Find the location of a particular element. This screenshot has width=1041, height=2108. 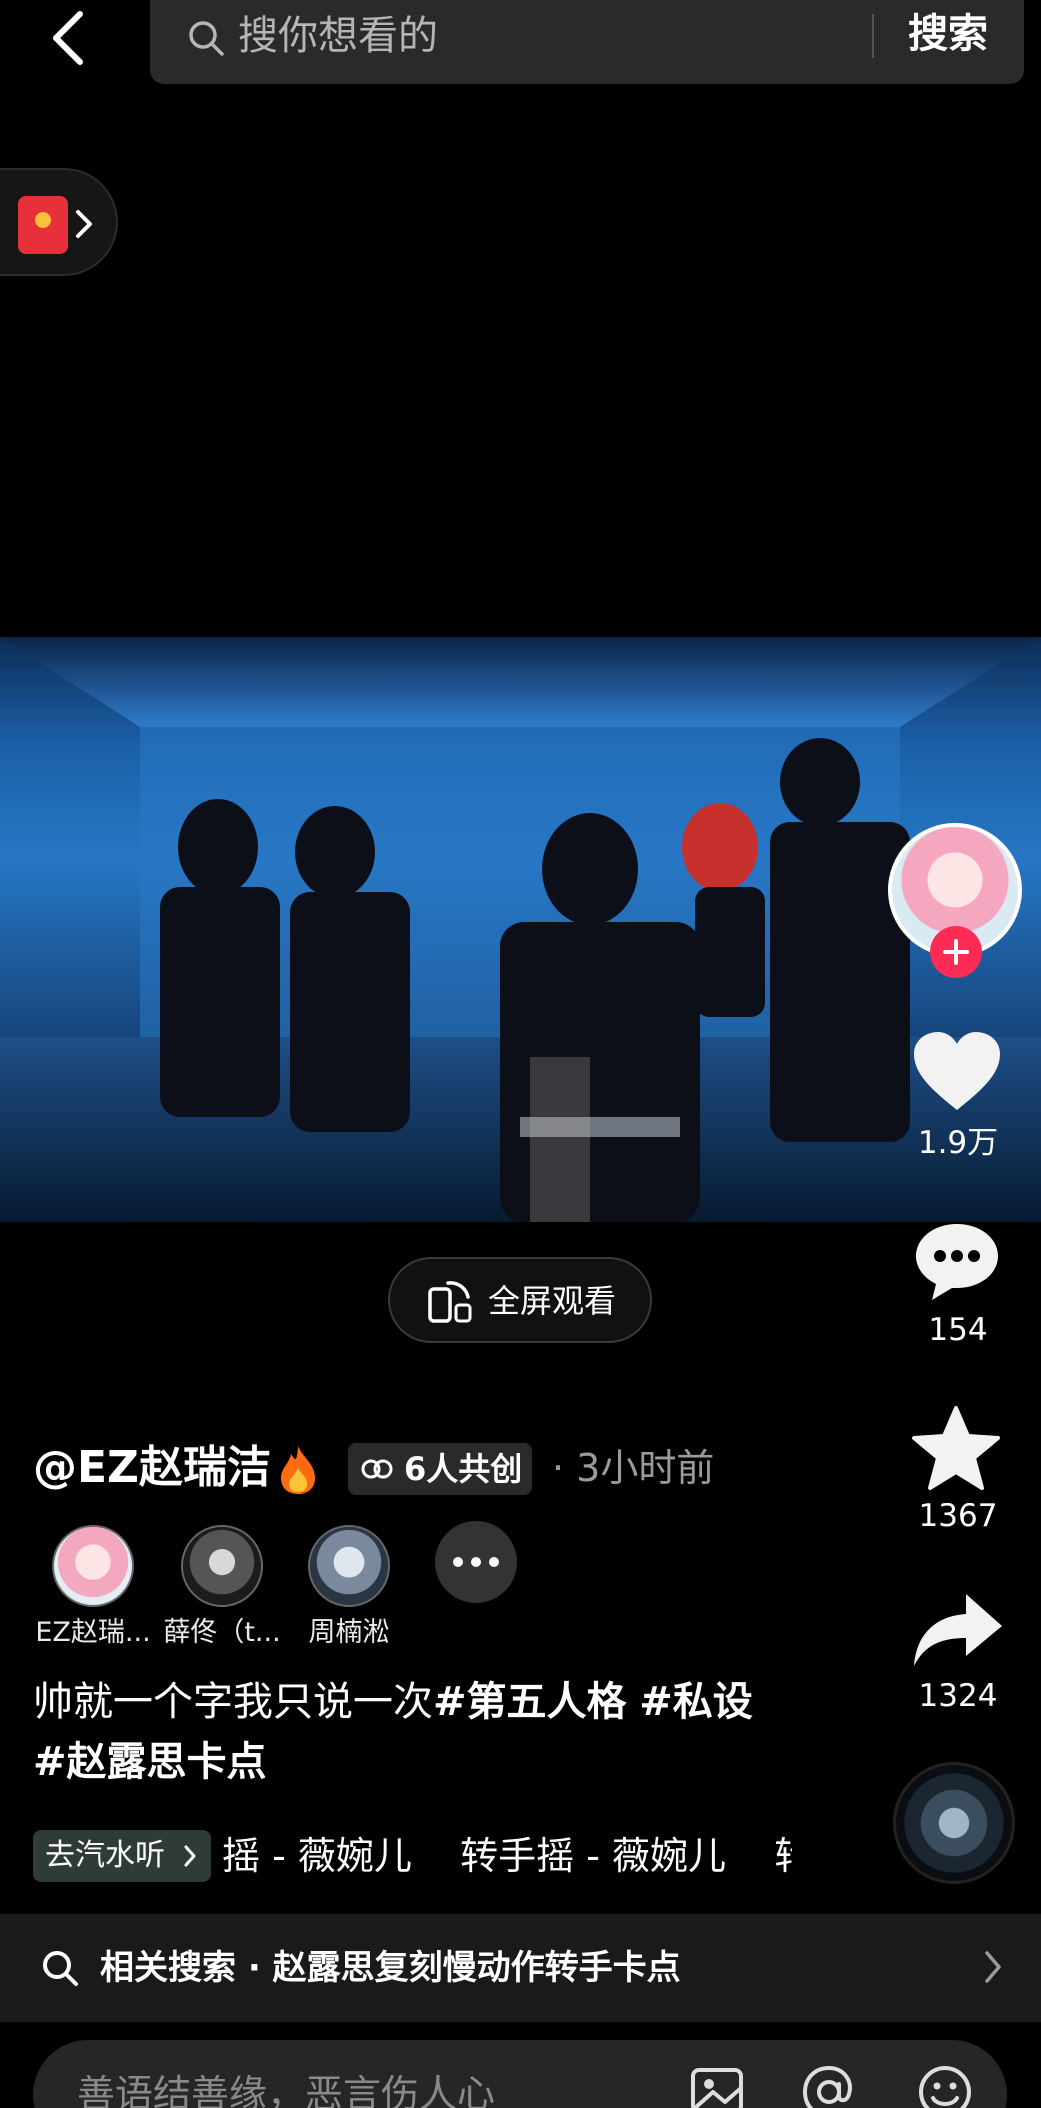

search-input: 搜你想看的 is located at coordinates (338, 36).